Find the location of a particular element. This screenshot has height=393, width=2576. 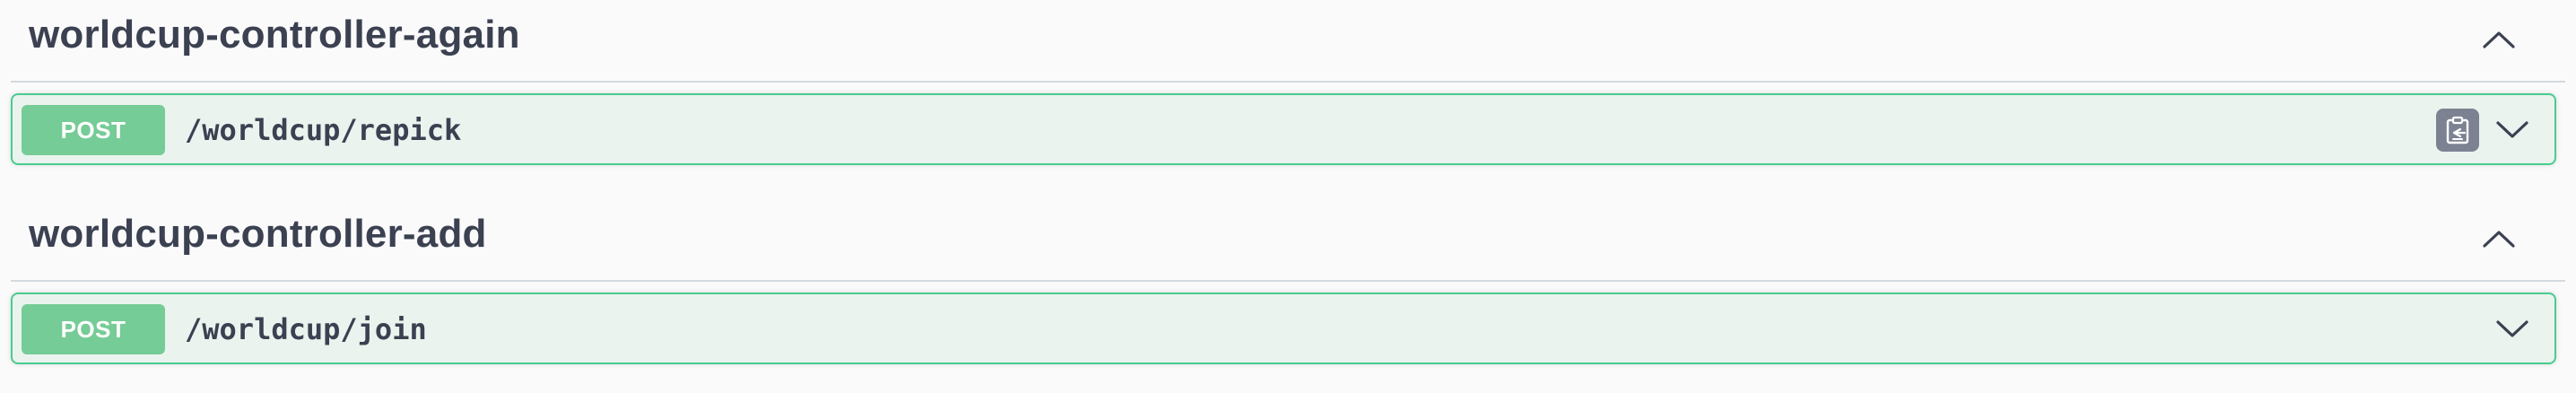

copy-to-clipboard-icon is located at coordinates (2457, 130).